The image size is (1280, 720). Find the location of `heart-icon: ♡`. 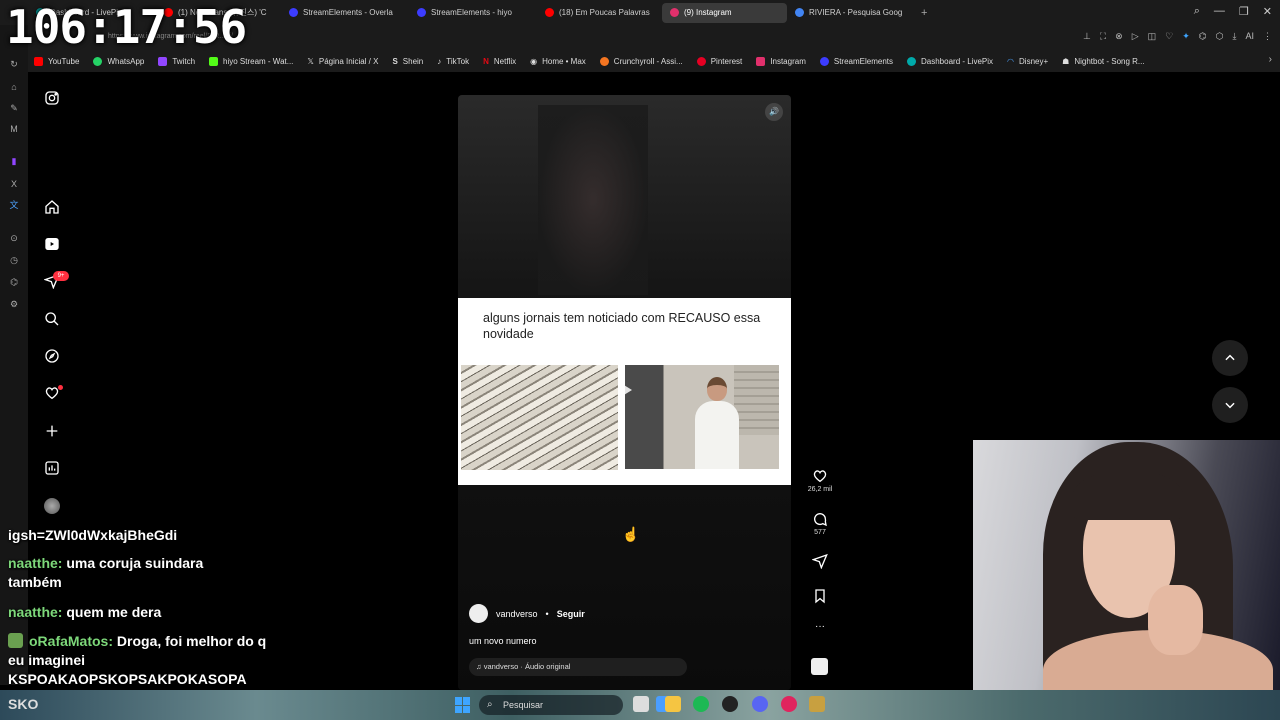

heart-icon: ♡ is located at coordinates (1169, 36).